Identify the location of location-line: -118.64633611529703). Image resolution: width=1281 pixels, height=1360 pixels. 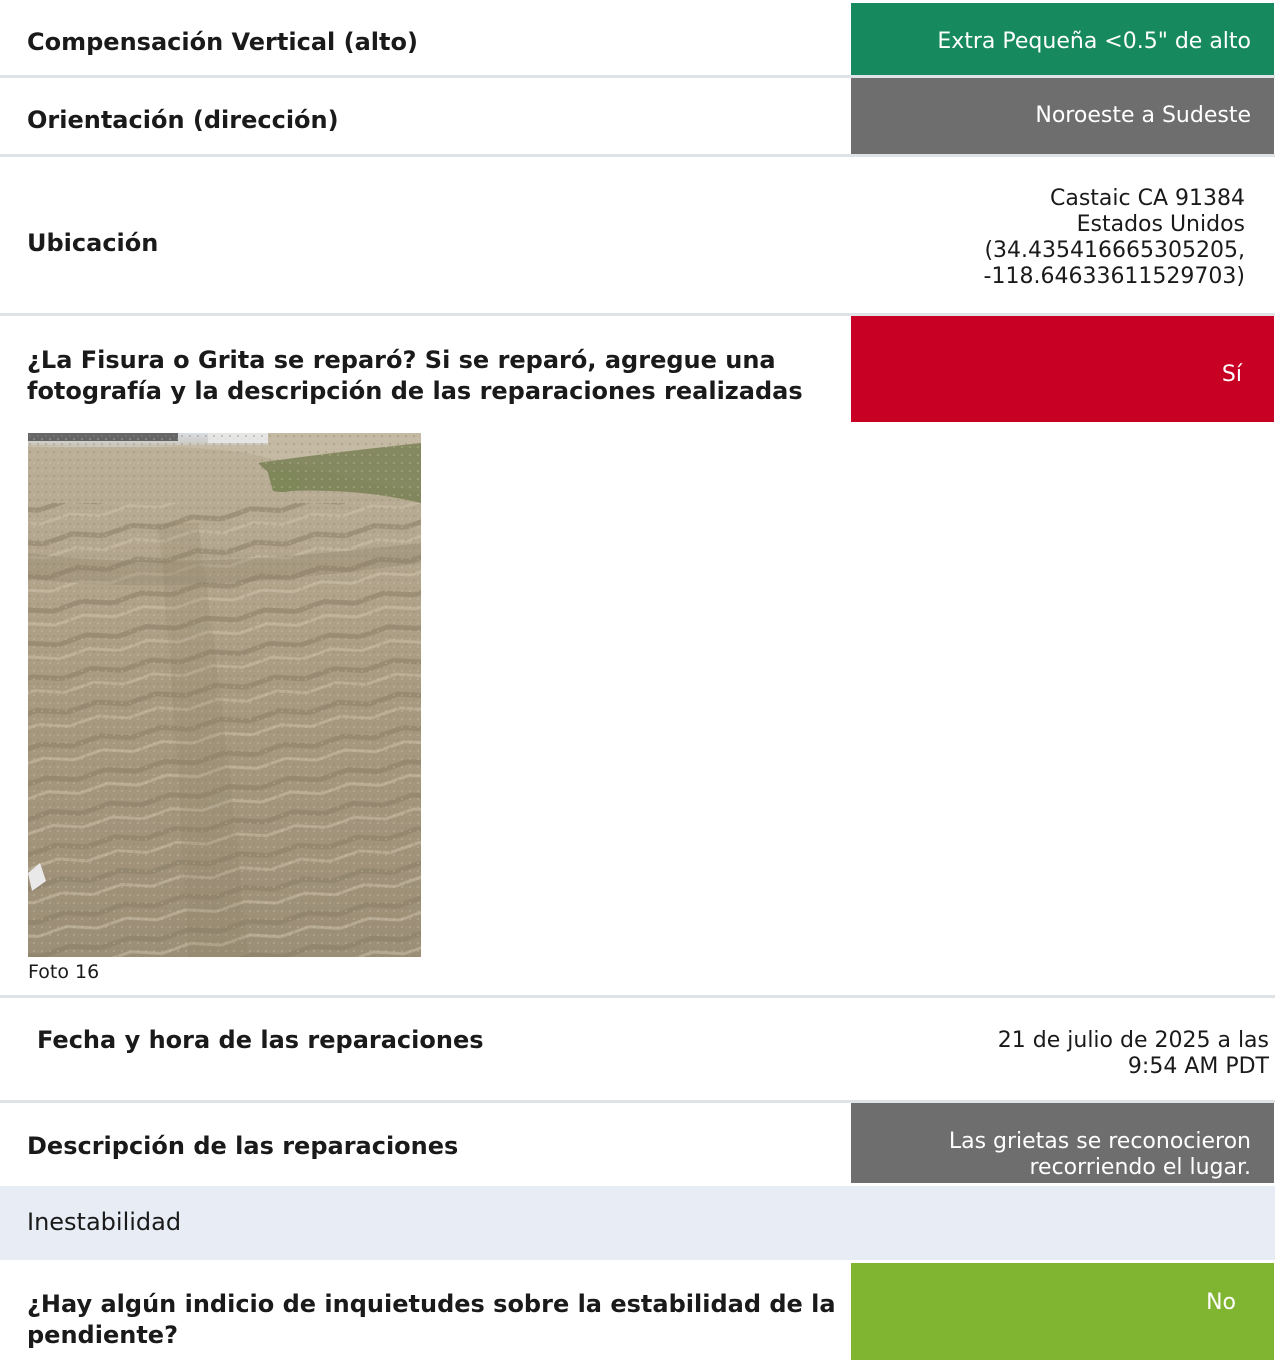
(1114, 276).